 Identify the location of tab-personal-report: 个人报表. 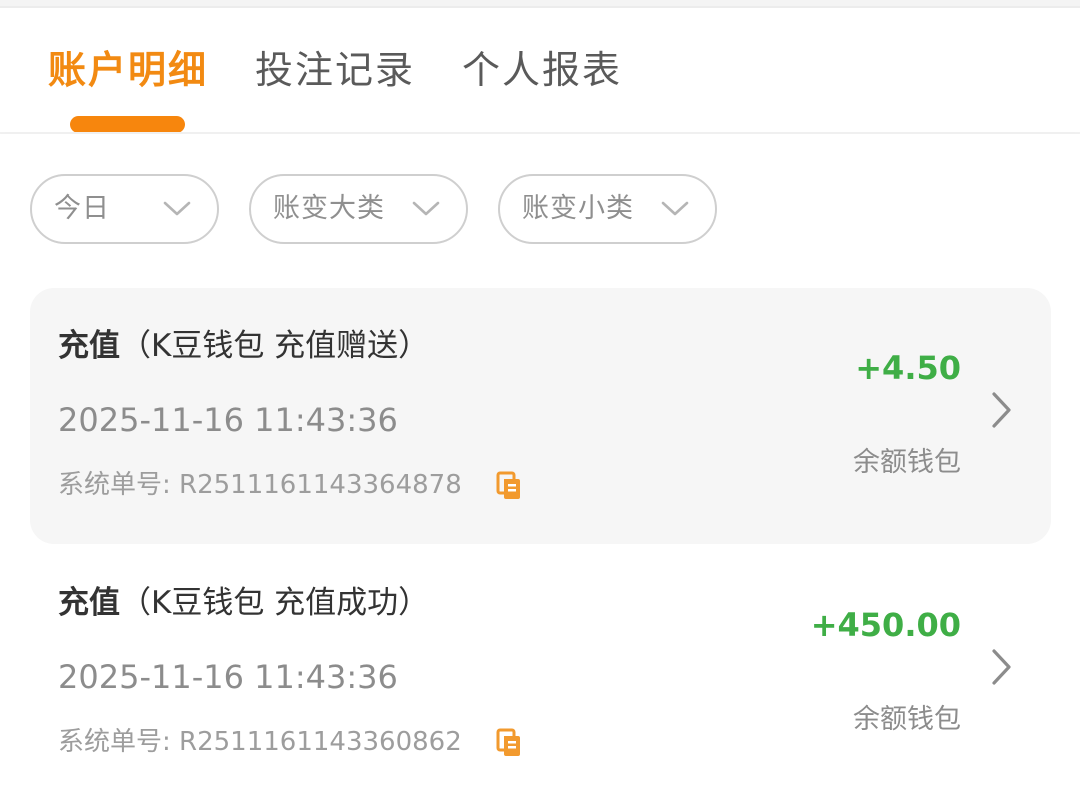
(542, 70).